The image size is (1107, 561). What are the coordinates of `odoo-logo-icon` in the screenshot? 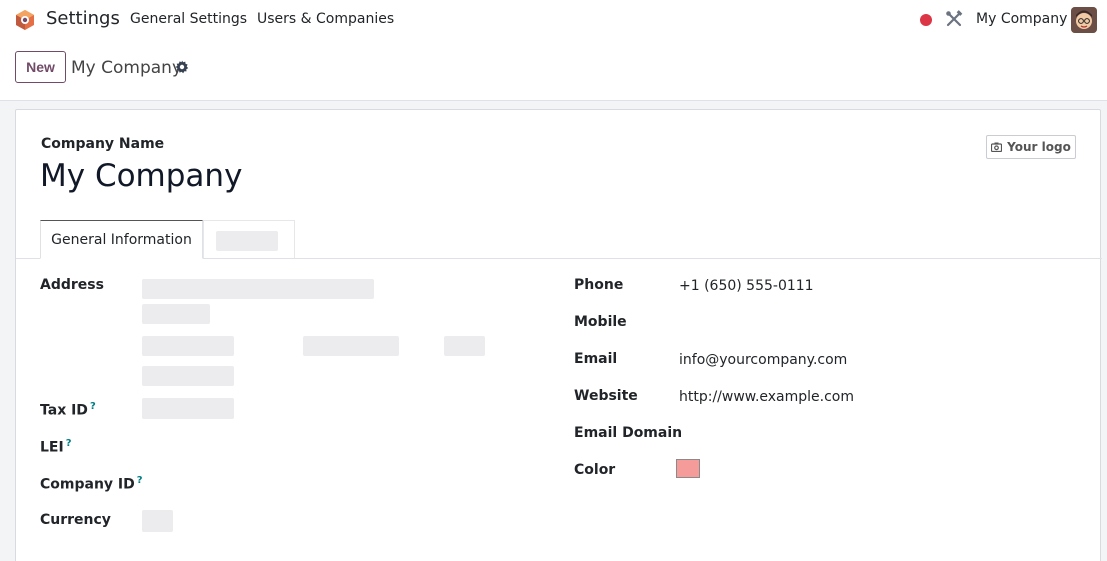 It's located at (25, 20).